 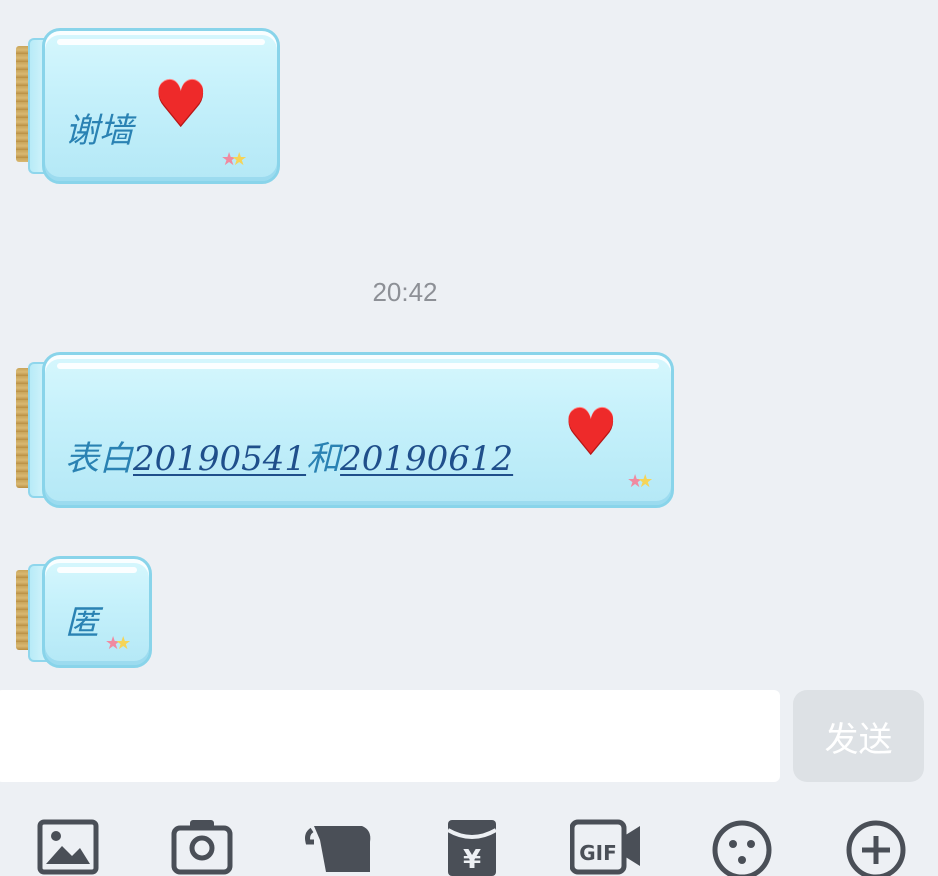 What do you see at coordinates (405, 292) in the screenshot?
I see `message-timestamp: 20:42` at bounding box center [405, 292].